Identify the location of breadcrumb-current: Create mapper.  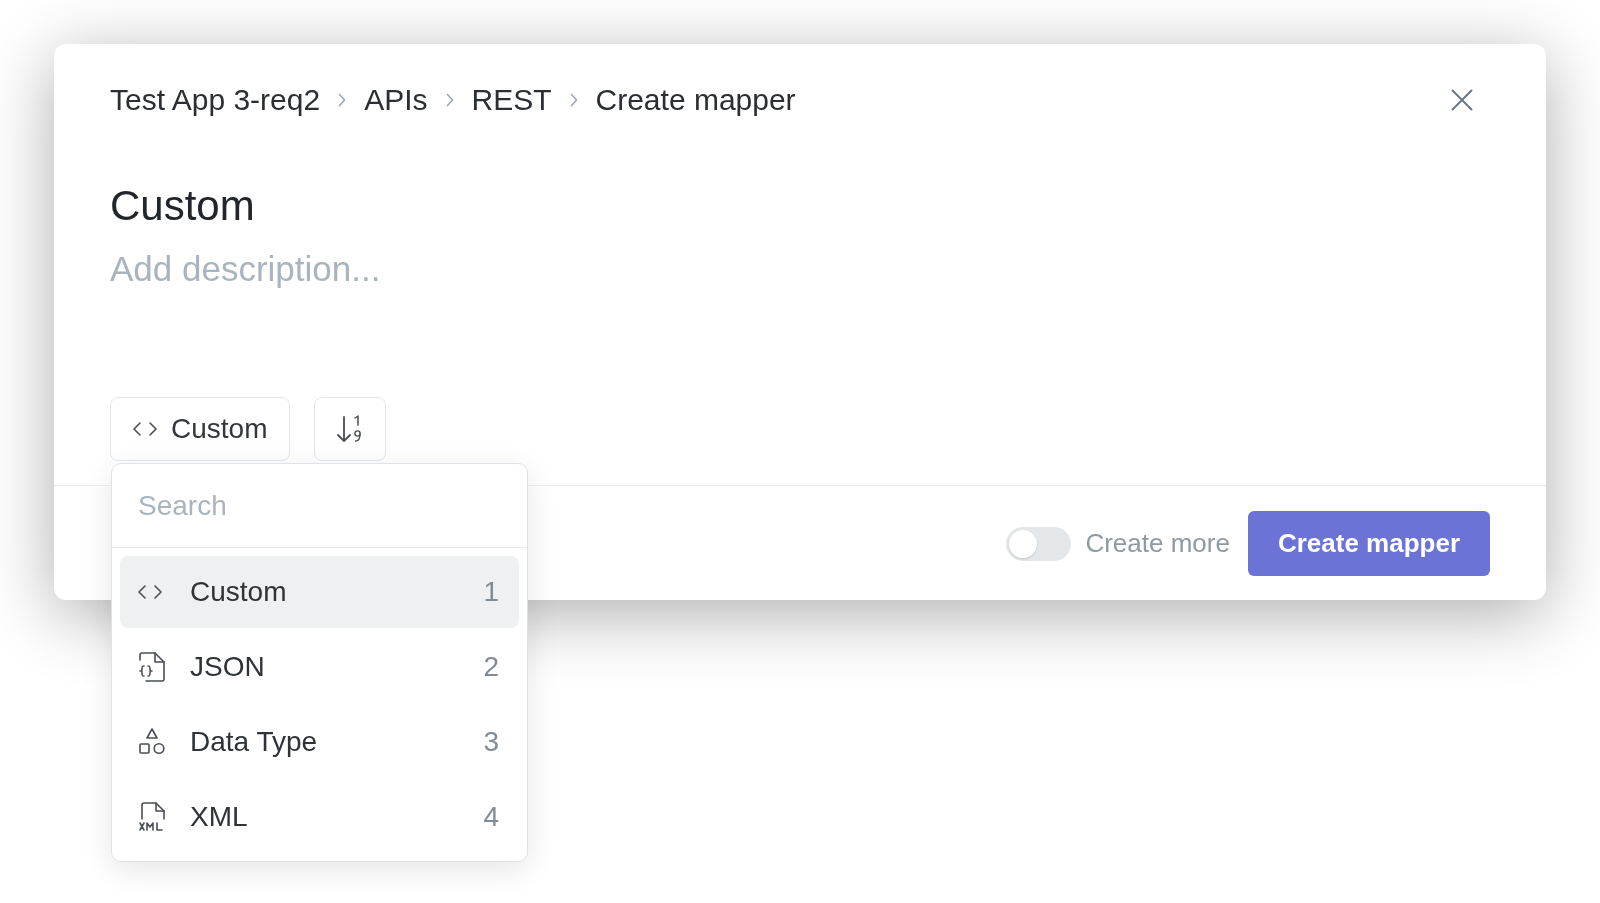
(695, 100).